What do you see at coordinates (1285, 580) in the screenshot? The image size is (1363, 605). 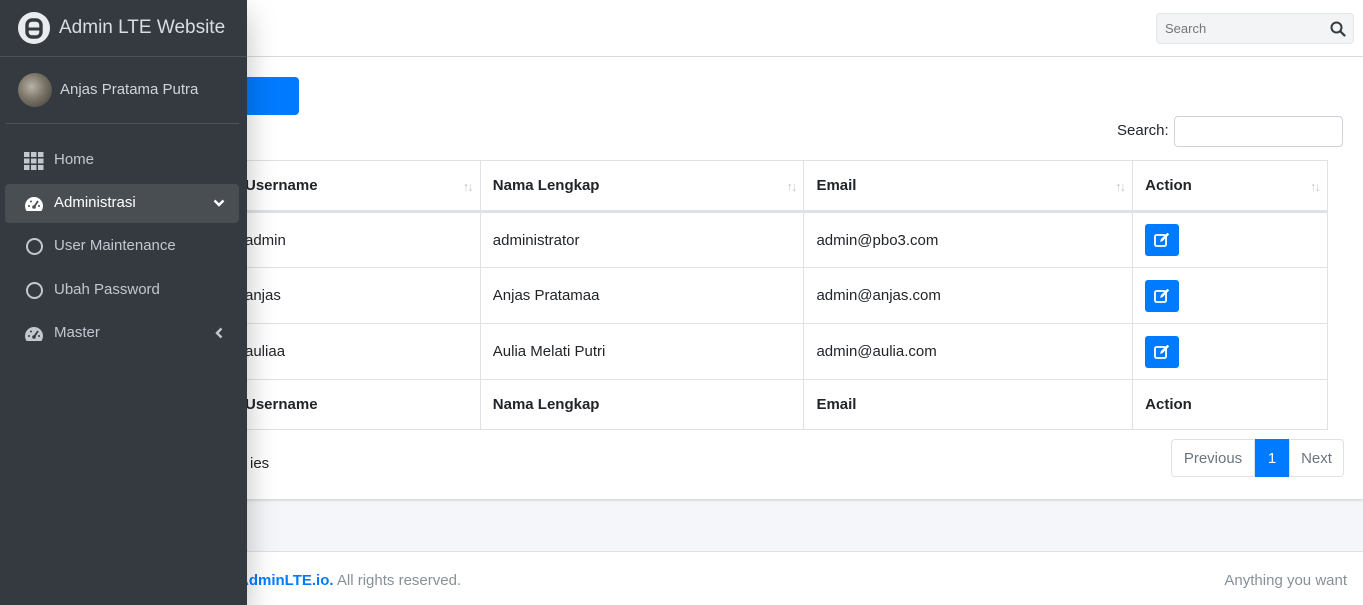 I see `footer-right-text: Anything you want` at bounding box center [1285, 580].